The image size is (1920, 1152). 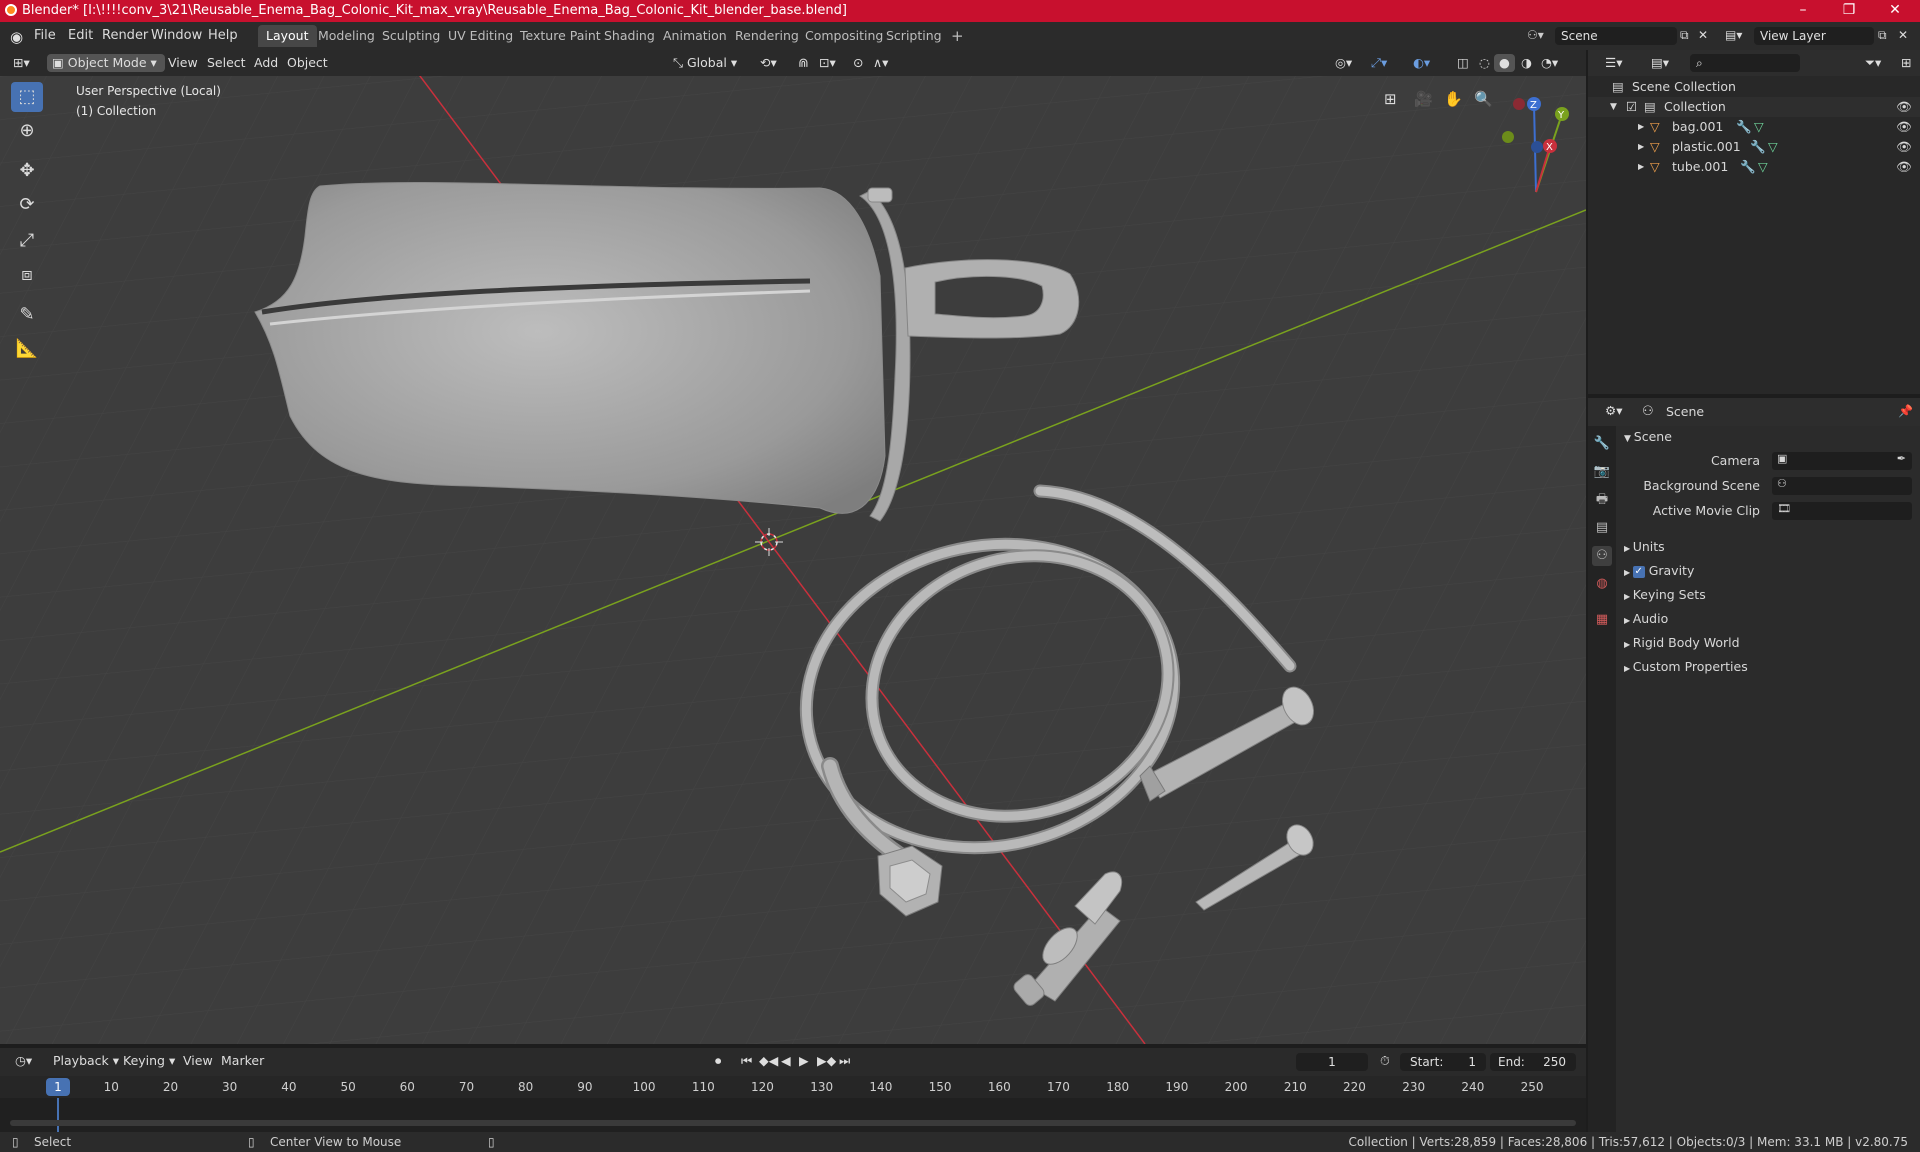 I want to click on display-mode-icon: ▤▾, so click(x=1660, y=63).